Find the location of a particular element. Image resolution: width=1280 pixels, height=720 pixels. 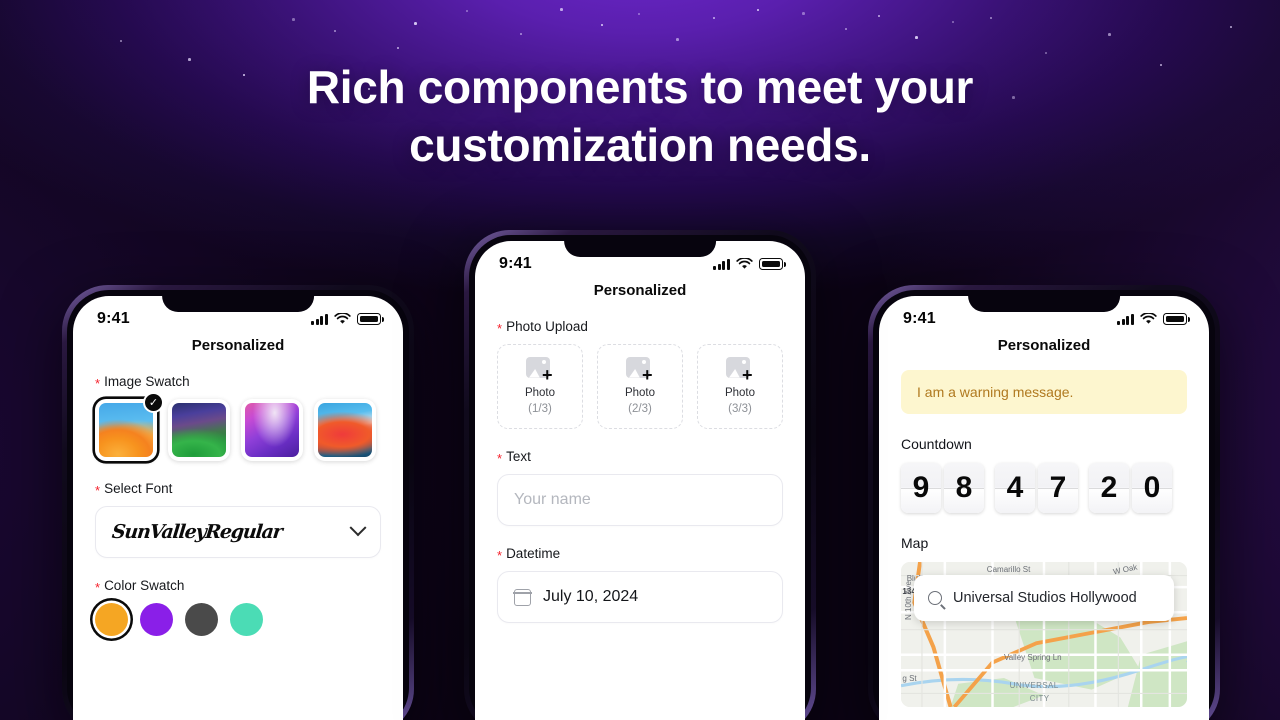

wallpaper-sonoma-thumb is located at coordinates (199, 430).